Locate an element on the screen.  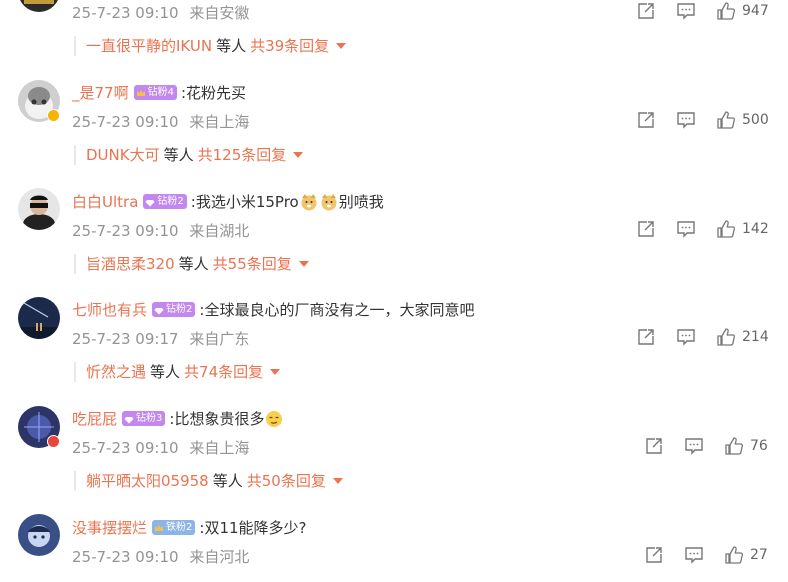
comment-meta: 25-7-23 09:10 来自湖北 is located at coordinates (160, 230).